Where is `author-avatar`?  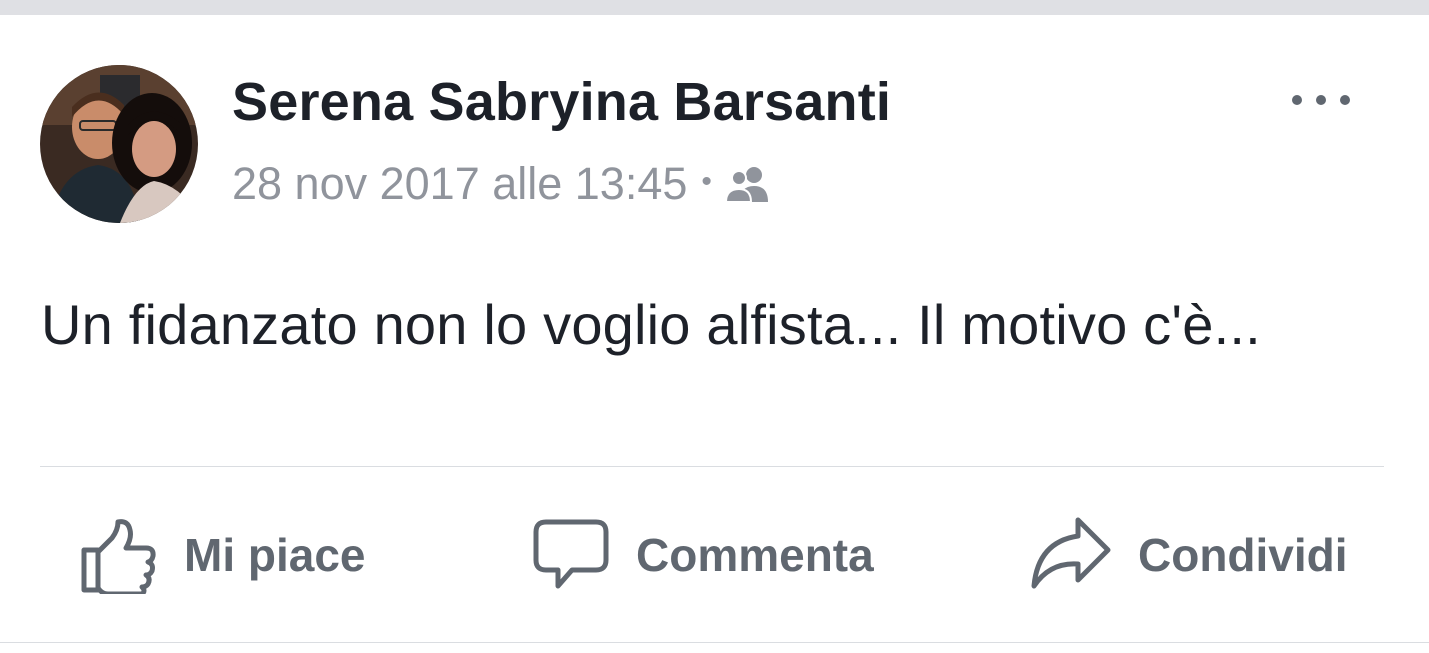 author-avatar is located at coordinates (119, 144).